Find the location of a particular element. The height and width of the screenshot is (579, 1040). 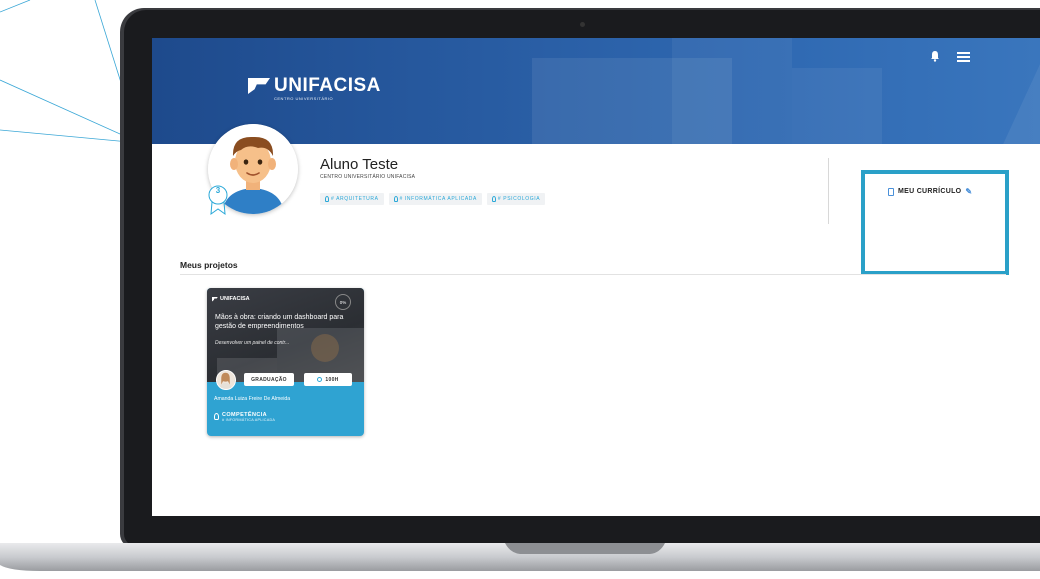

hours-pill: 100H is located at coordinates (328, 379).